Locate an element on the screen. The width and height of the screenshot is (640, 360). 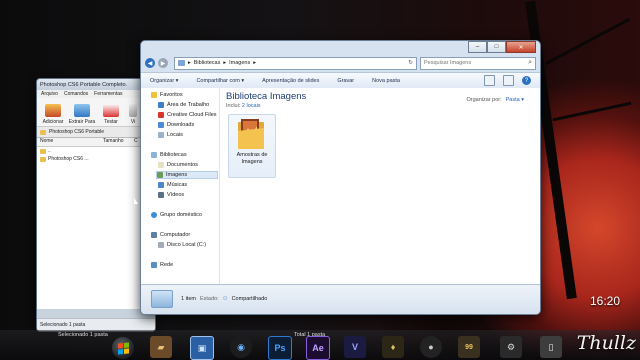
taskbar-app-camera: ◉ is located at coordinates (241, 347).